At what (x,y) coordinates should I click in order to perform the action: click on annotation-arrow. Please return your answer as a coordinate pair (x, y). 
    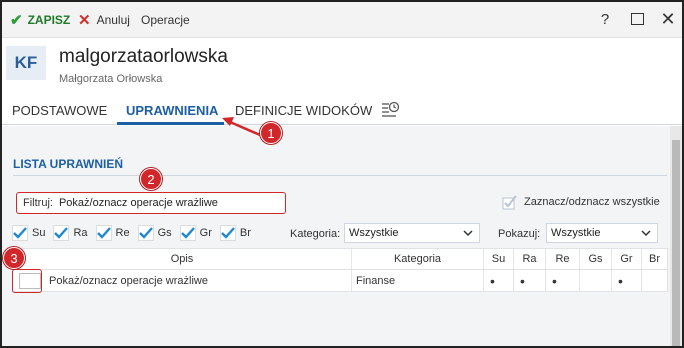
    Looking at the image, I should click on (241, 127).